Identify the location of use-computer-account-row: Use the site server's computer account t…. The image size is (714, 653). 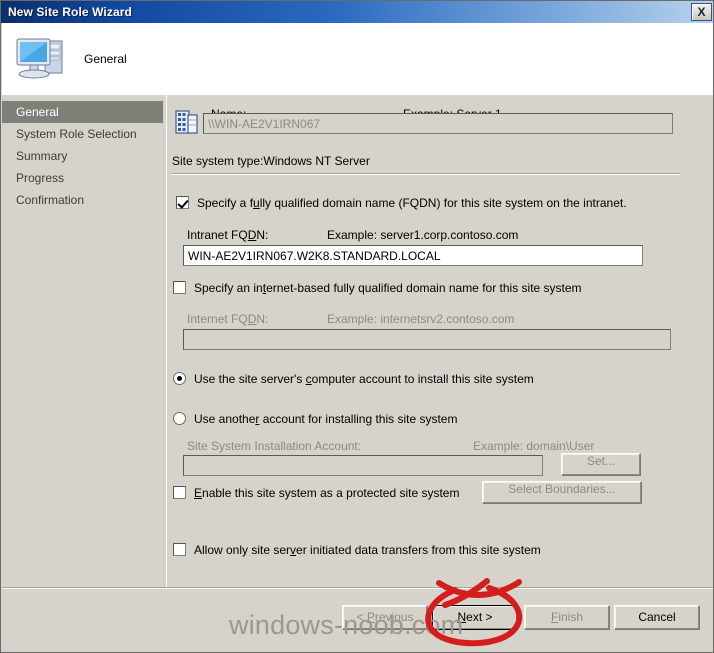
(353, 378).